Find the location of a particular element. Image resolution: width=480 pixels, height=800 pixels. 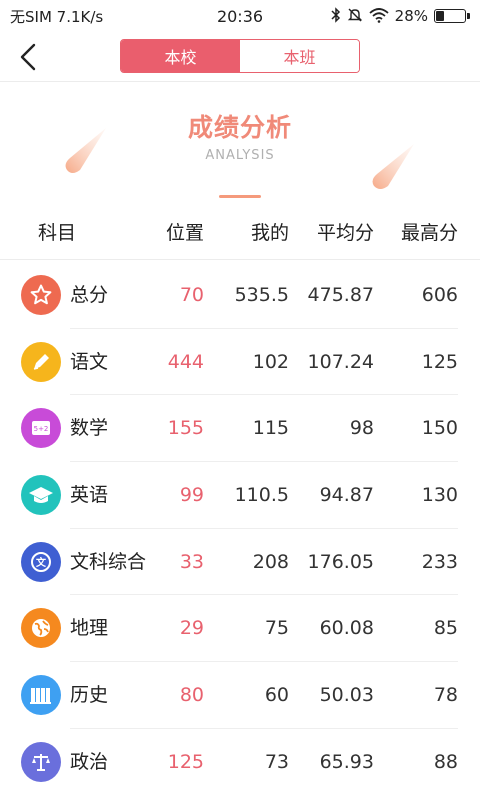

globe-icon is located at coordinates (41, 628).